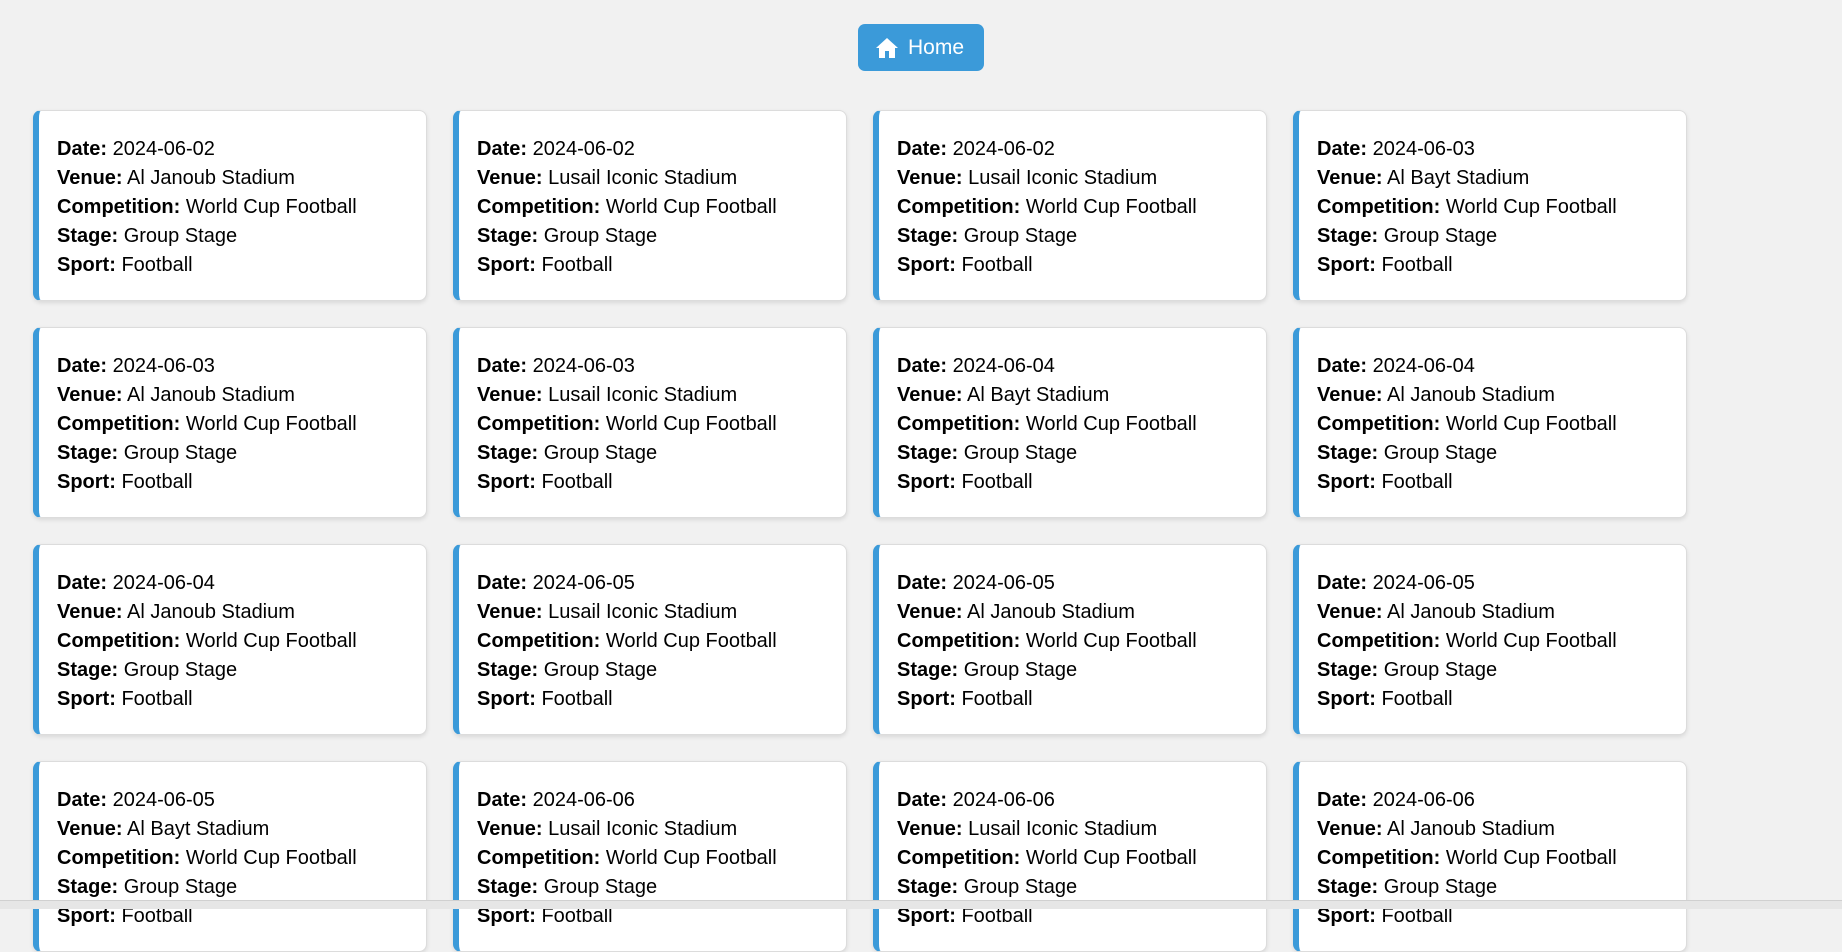 Image resolution: width=1842 pixels, height=952 pixels. I want to click on date-value: 2024-06-03, so click(1423, 149).